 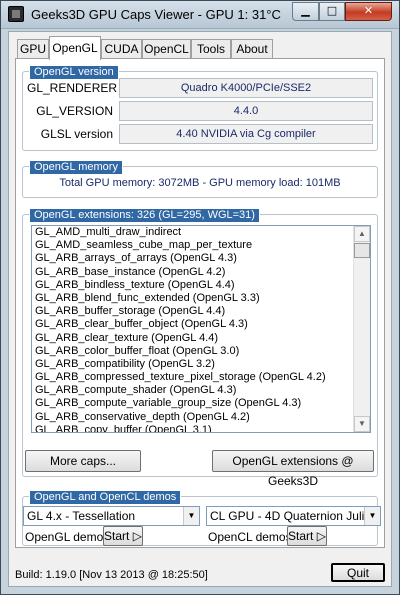 I want to click on demos-legend: OpenGL and OpenCL demos, so click(x=105, y=497).